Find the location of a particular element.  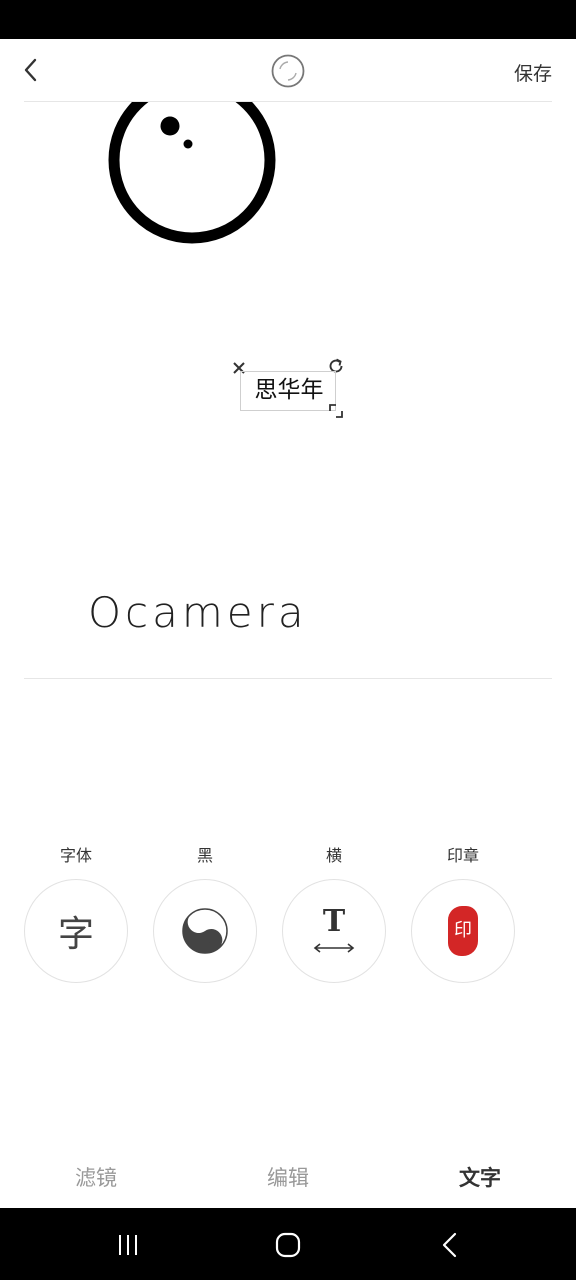

system-nav-bar is located at coordinates (288, 1244).